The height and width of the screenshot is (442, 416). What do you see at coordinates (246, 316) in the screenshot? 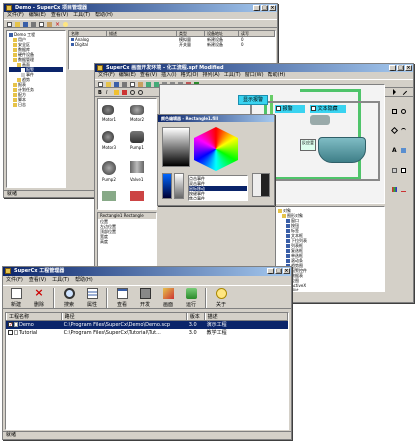
I see `col-description: 描述` at bounding box center [246, 316].